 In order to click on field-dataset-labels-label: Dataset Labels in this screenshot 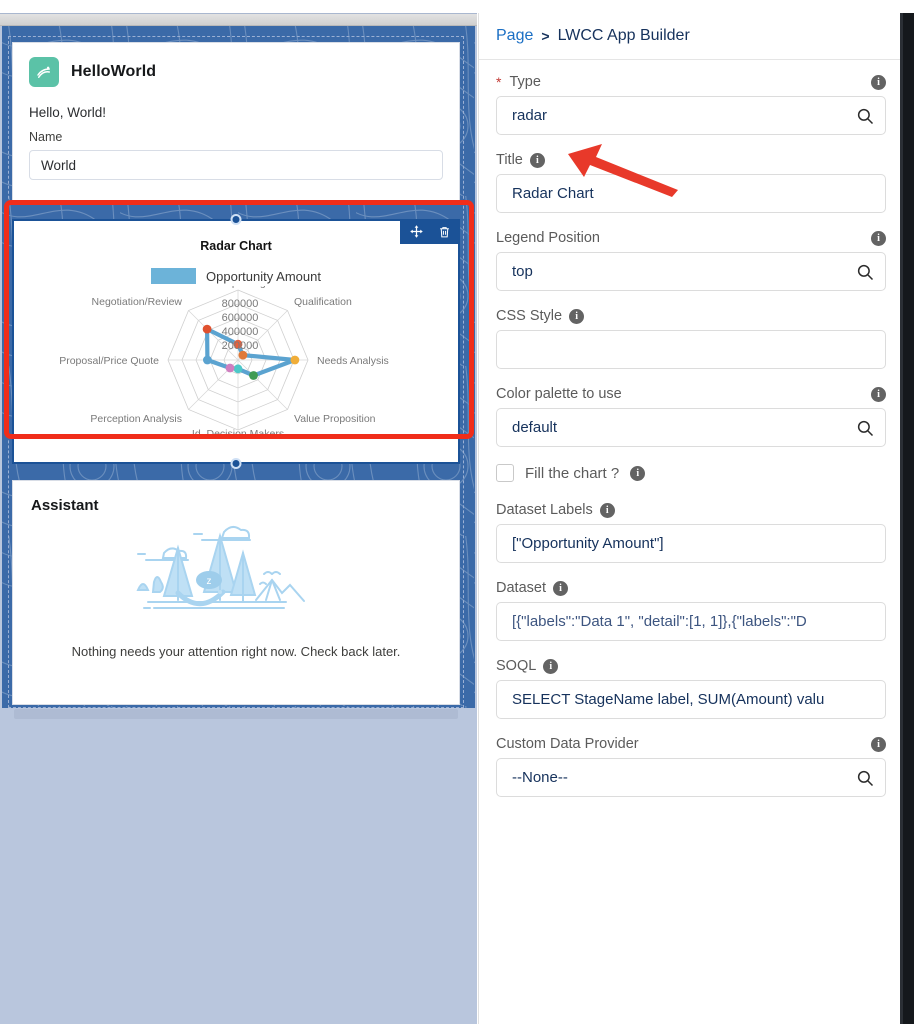, I will do `click(544, 510)`.